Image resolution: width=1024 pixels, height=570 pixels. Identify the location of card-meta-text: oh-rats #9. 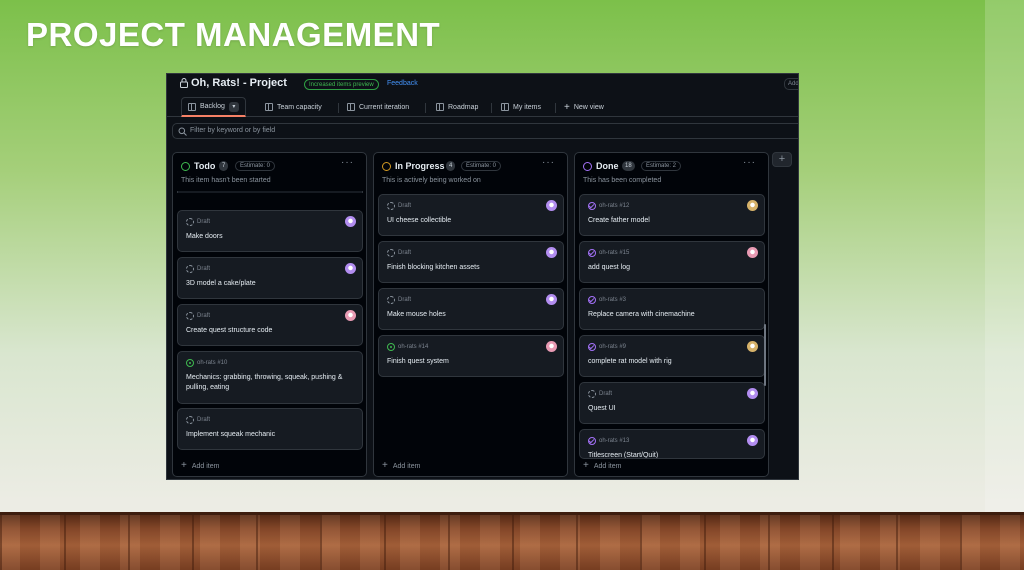
(613, 347).